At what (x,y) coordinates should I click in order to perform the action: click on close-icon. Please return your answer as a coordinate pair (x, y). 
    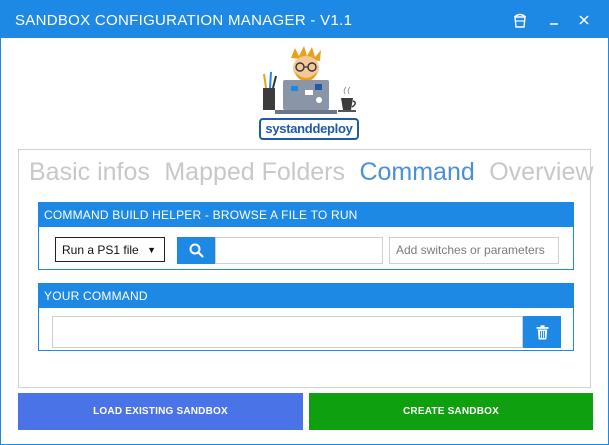
    Looking at the image, I should click on (584, 20).